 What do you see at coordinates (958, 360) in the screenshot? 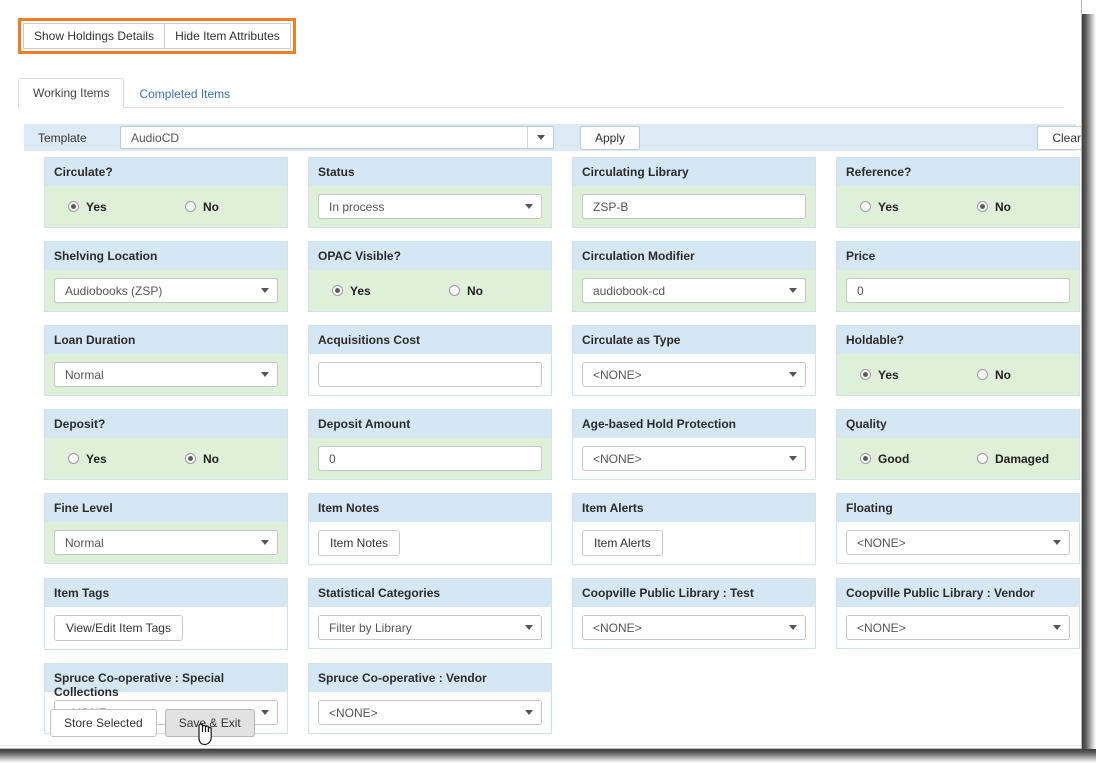
I see `field-cell: Holdable? Yes No` at bounding box center [958, 360].